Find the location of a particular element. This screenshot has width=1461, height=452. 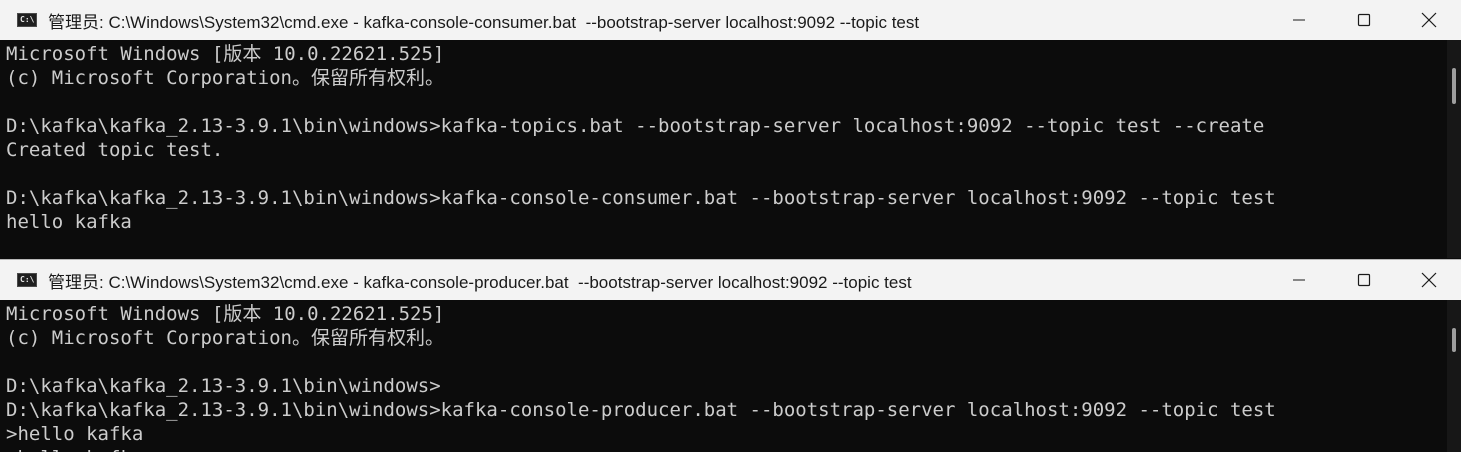

console-line: Created topic test. is located at coordinates (115, 150).